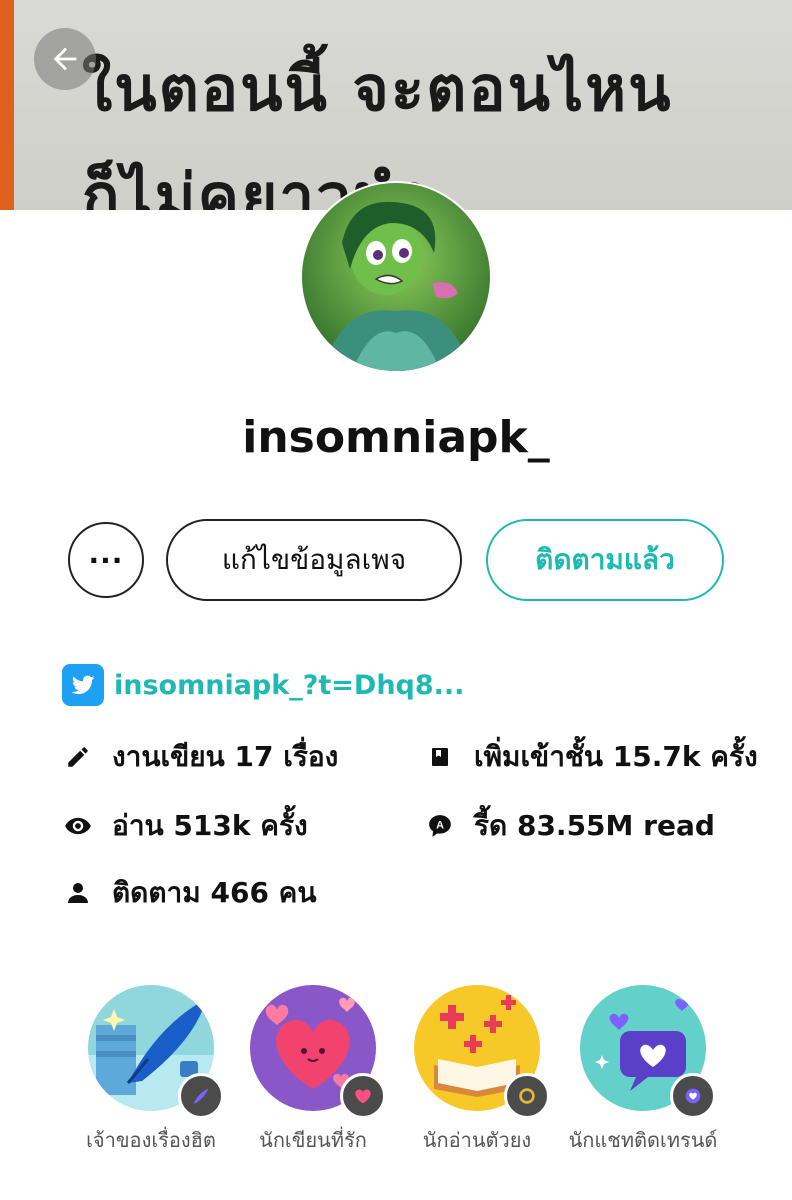  What do you see at coordinates (396, 437) in the screenshot?
I see `username: insomniapk_` at bounding box center [396, 437].